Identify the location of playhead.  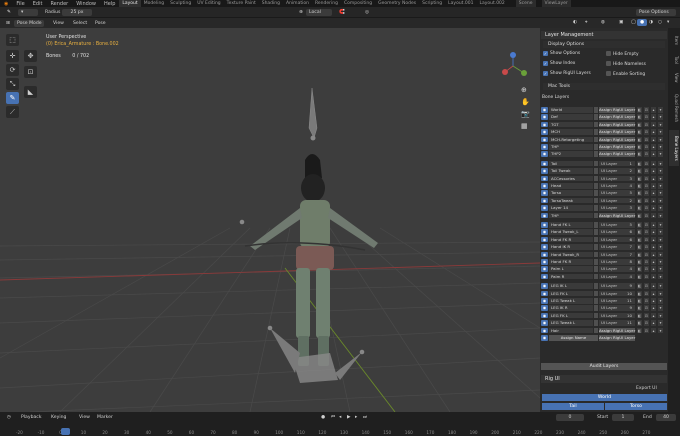
(65, 431).